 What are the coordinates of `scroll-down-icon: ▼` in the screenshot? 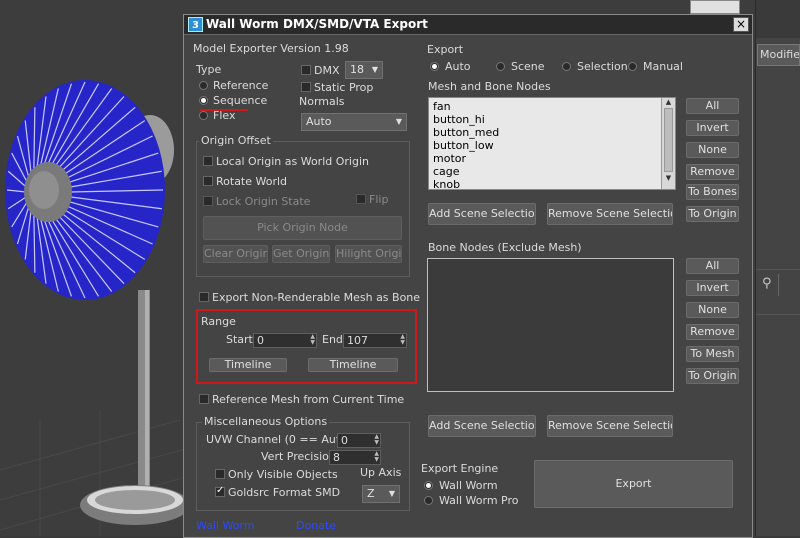 It's located at (668, 178).